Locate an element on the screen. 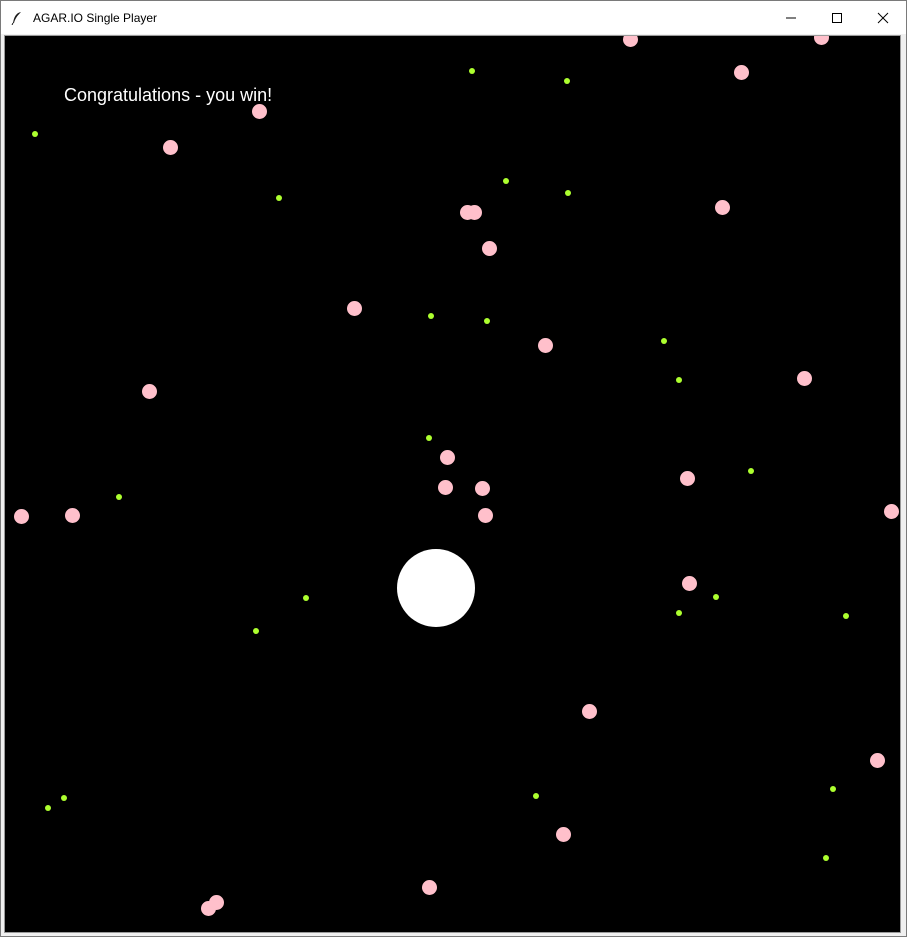  maximize-button is located at coordinates (837, 17).